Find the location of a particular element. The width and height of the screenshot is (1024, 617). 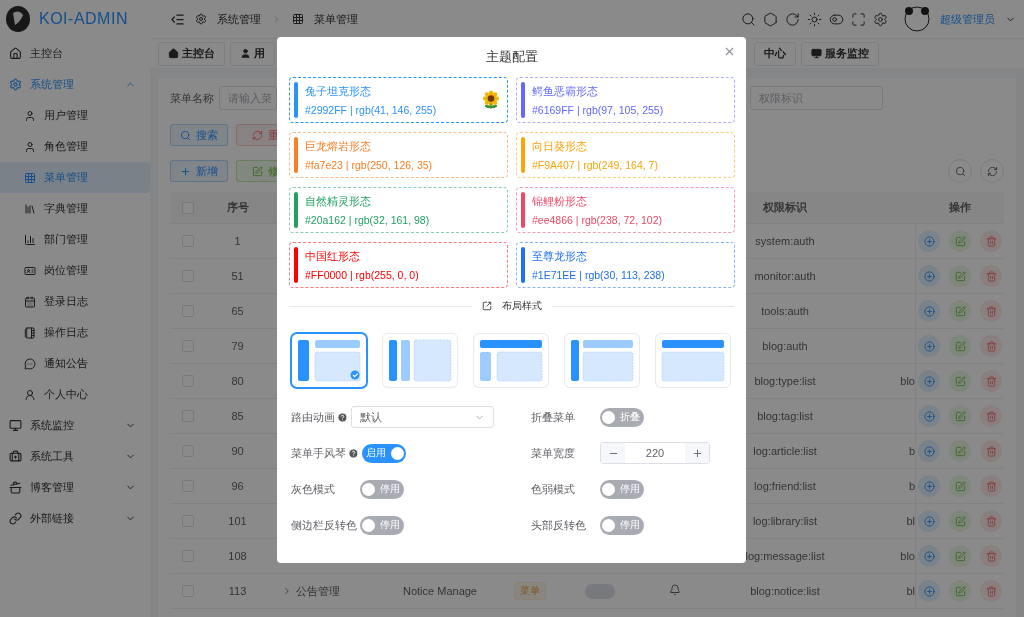

theme-card: 至尊龙形态 #1E71EE | rgb(30, 113, 238) is located at coordinates (625, 265).